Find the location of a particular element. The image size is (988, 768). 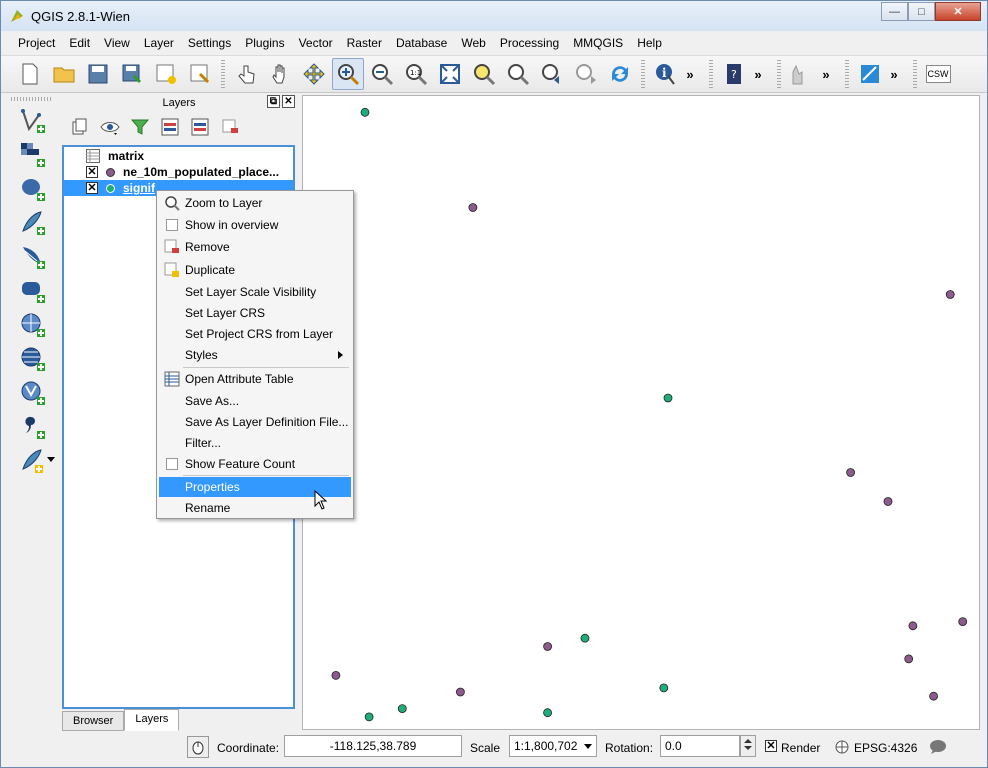

help-button: ? is located at coordinates (734, 74).